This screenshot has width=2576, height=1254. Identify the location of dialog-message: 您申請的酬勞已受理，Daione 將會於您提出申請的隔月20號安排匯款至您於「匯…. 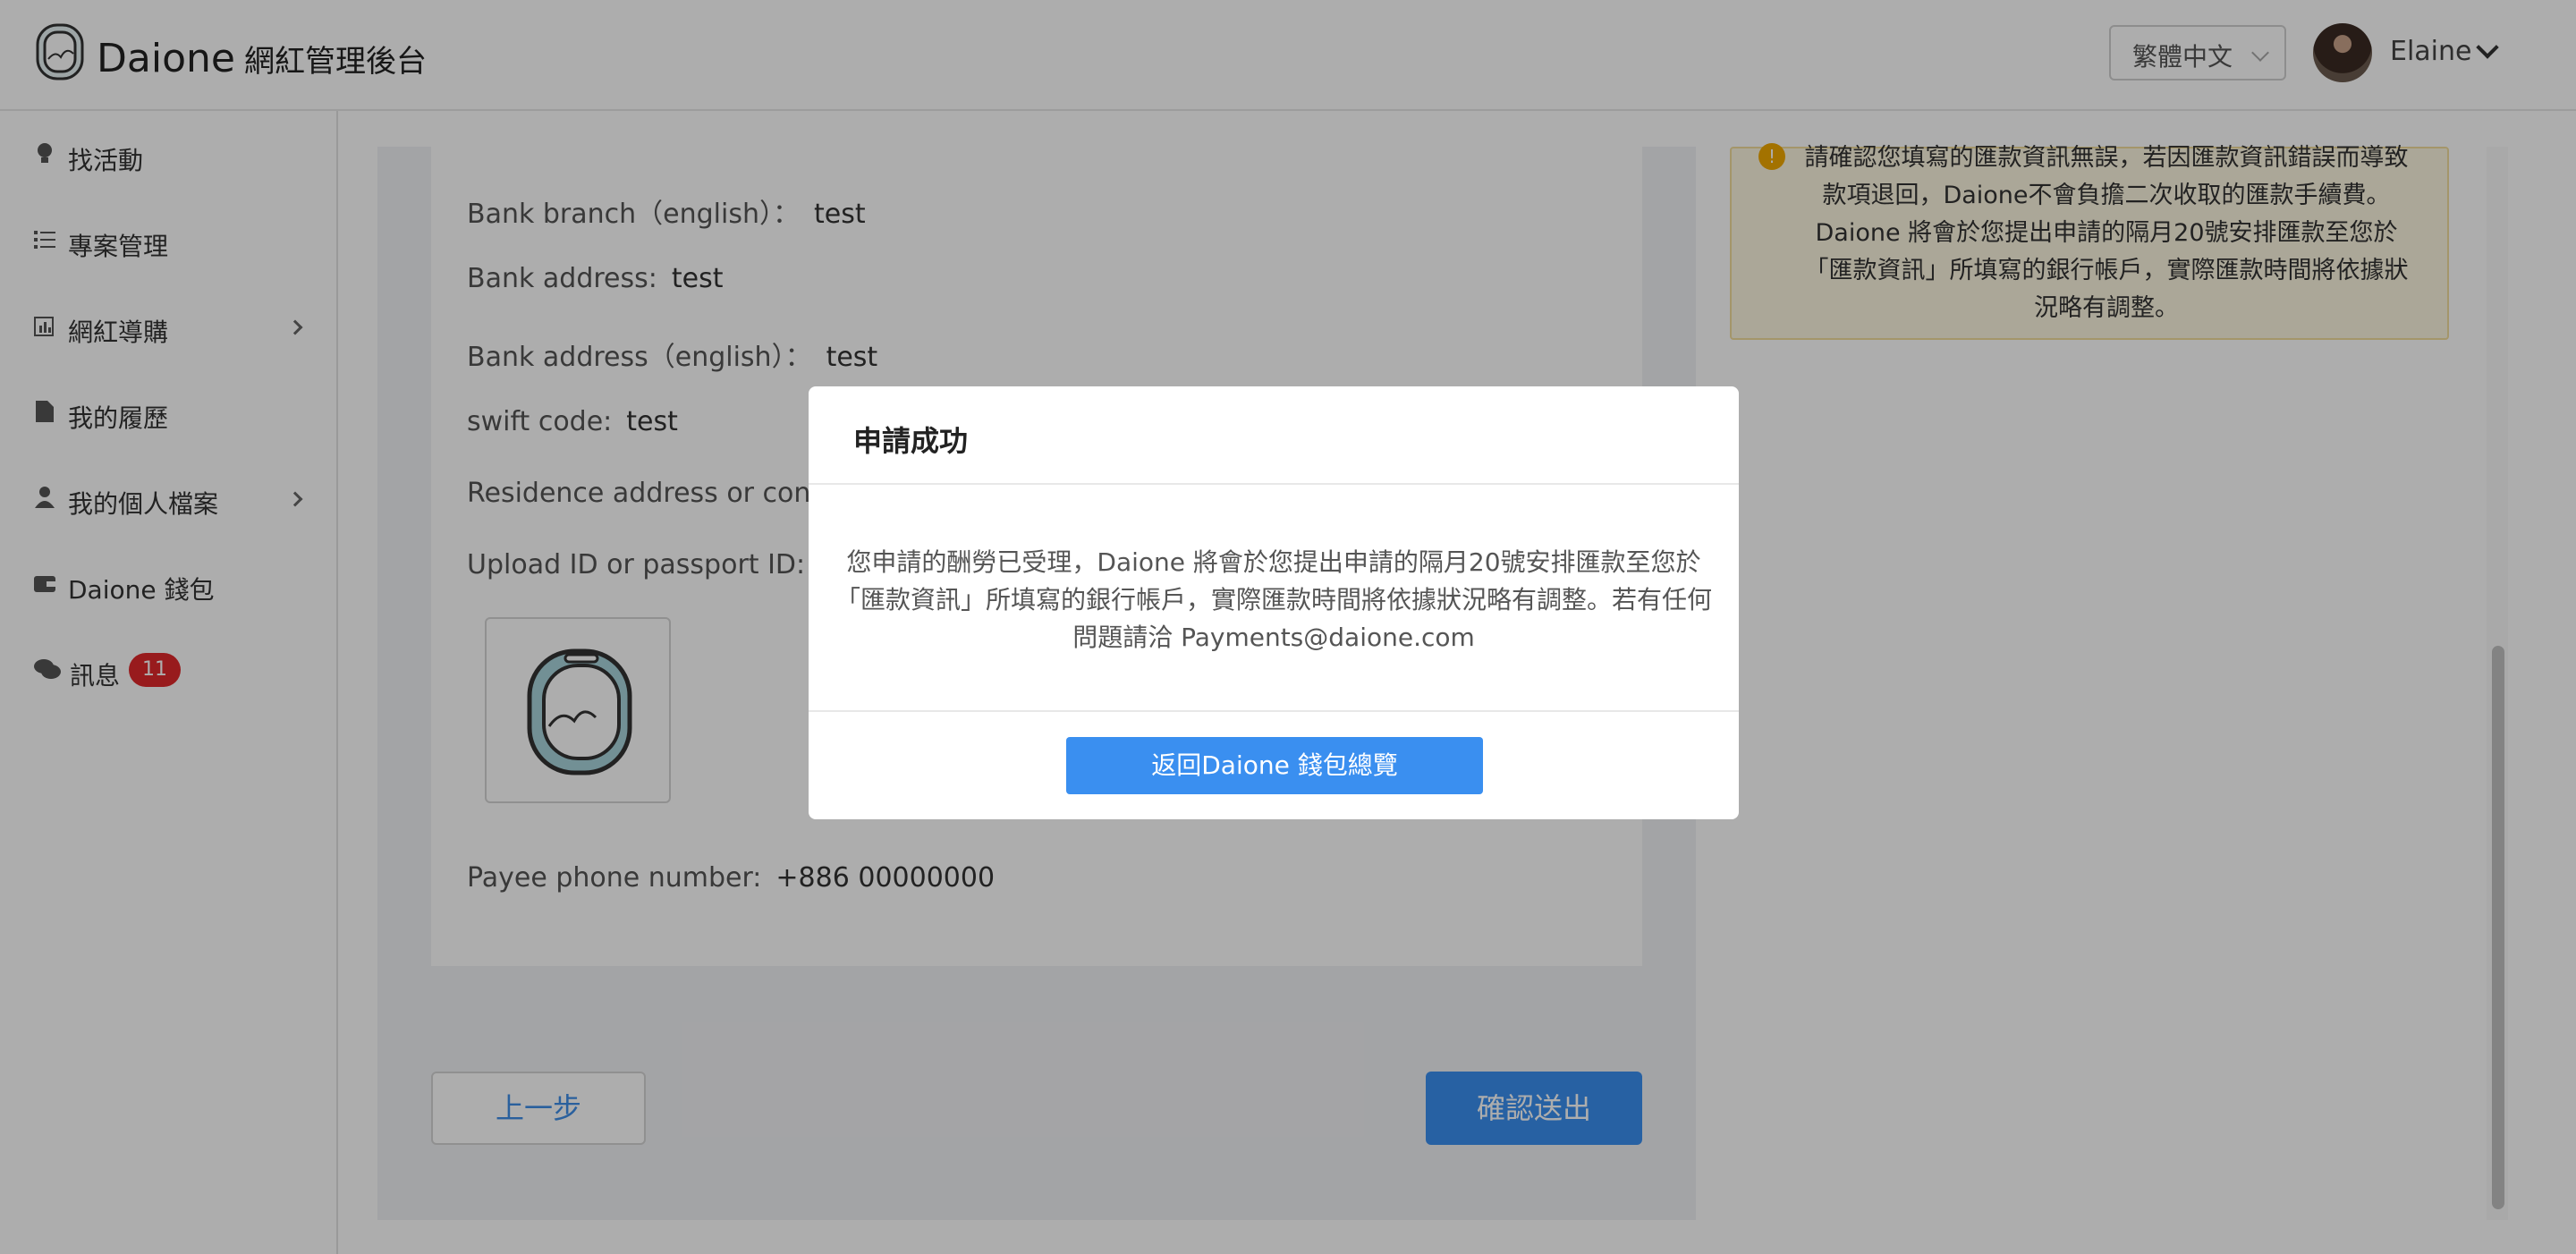
(1274, 599).